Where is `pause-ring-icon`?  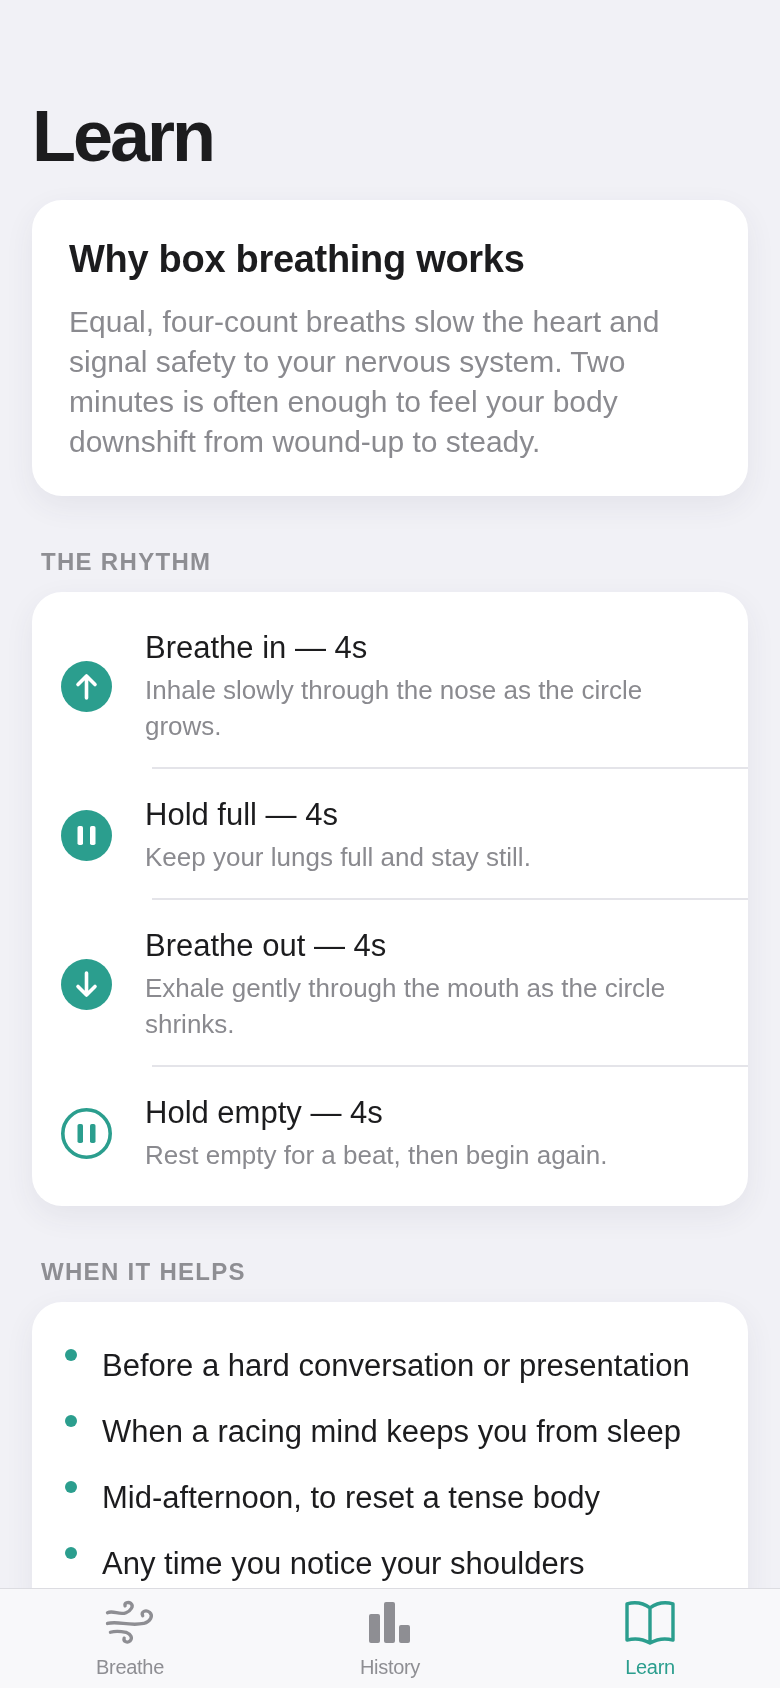 pause-ring-icon is located at coordinates (86, 1133).